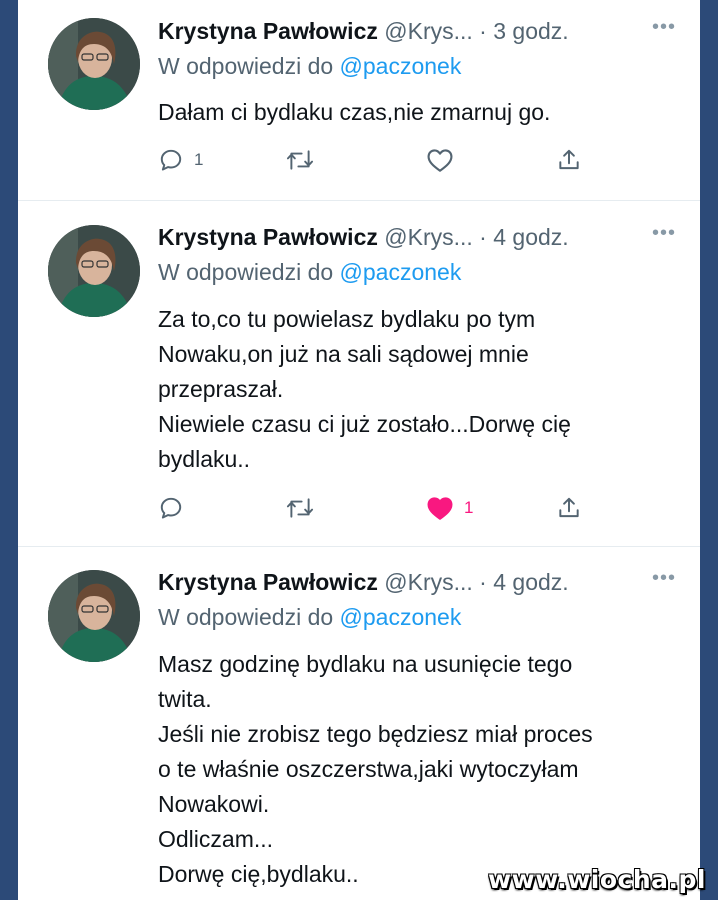 The height and width of the screenshot is (900, 718). What do you see at coordinates (368, 769) in the screenshot?
I see `tweet-text-line: o te właśnie oszczerstwa,jaki wytoczyłam` at bounding box center [368, 769].